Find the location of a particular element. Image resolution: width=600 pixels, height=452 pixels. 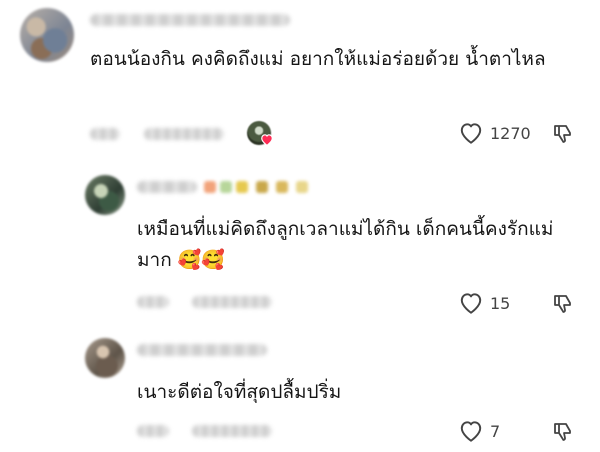

like-count: 1270 is located at coordinates (510, 133).